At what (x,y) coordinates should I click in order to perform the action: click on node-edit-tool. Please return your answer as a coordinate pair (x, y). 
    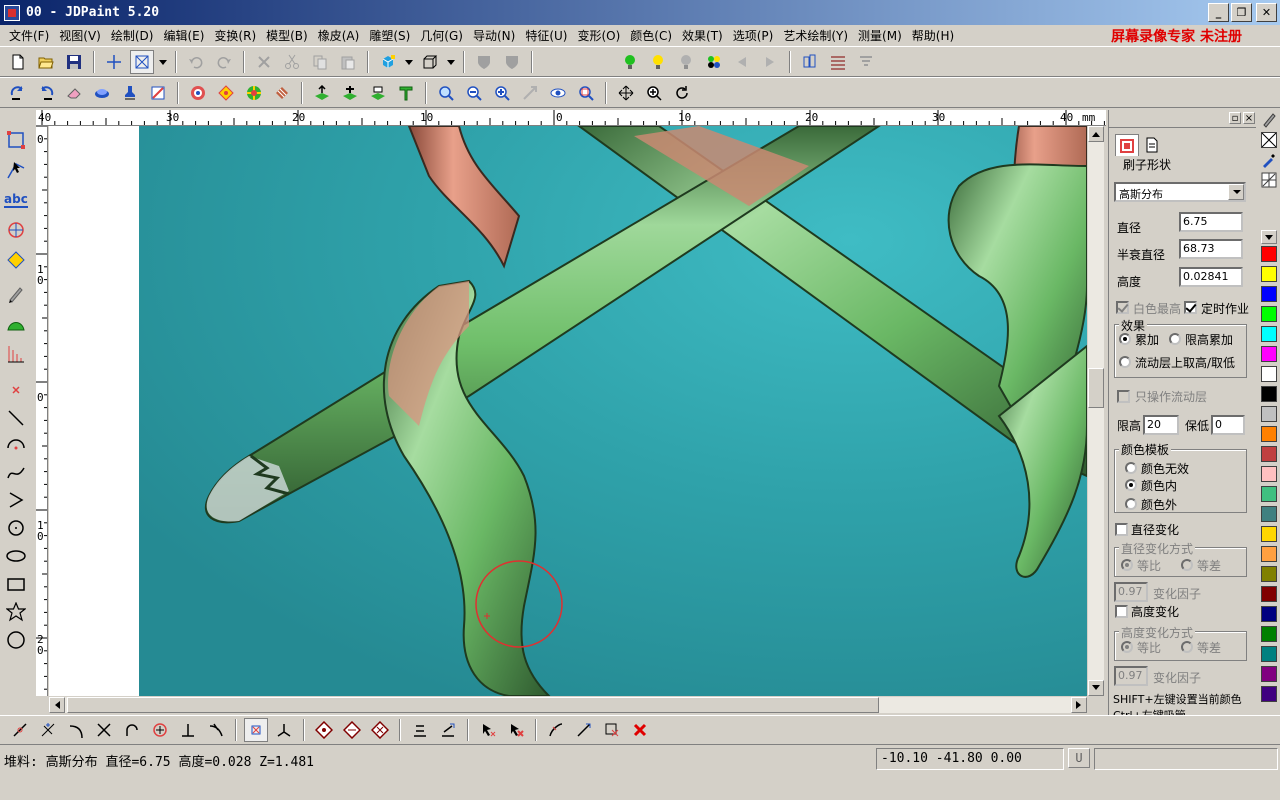
    Looking at the image, I should click on (16, 170).